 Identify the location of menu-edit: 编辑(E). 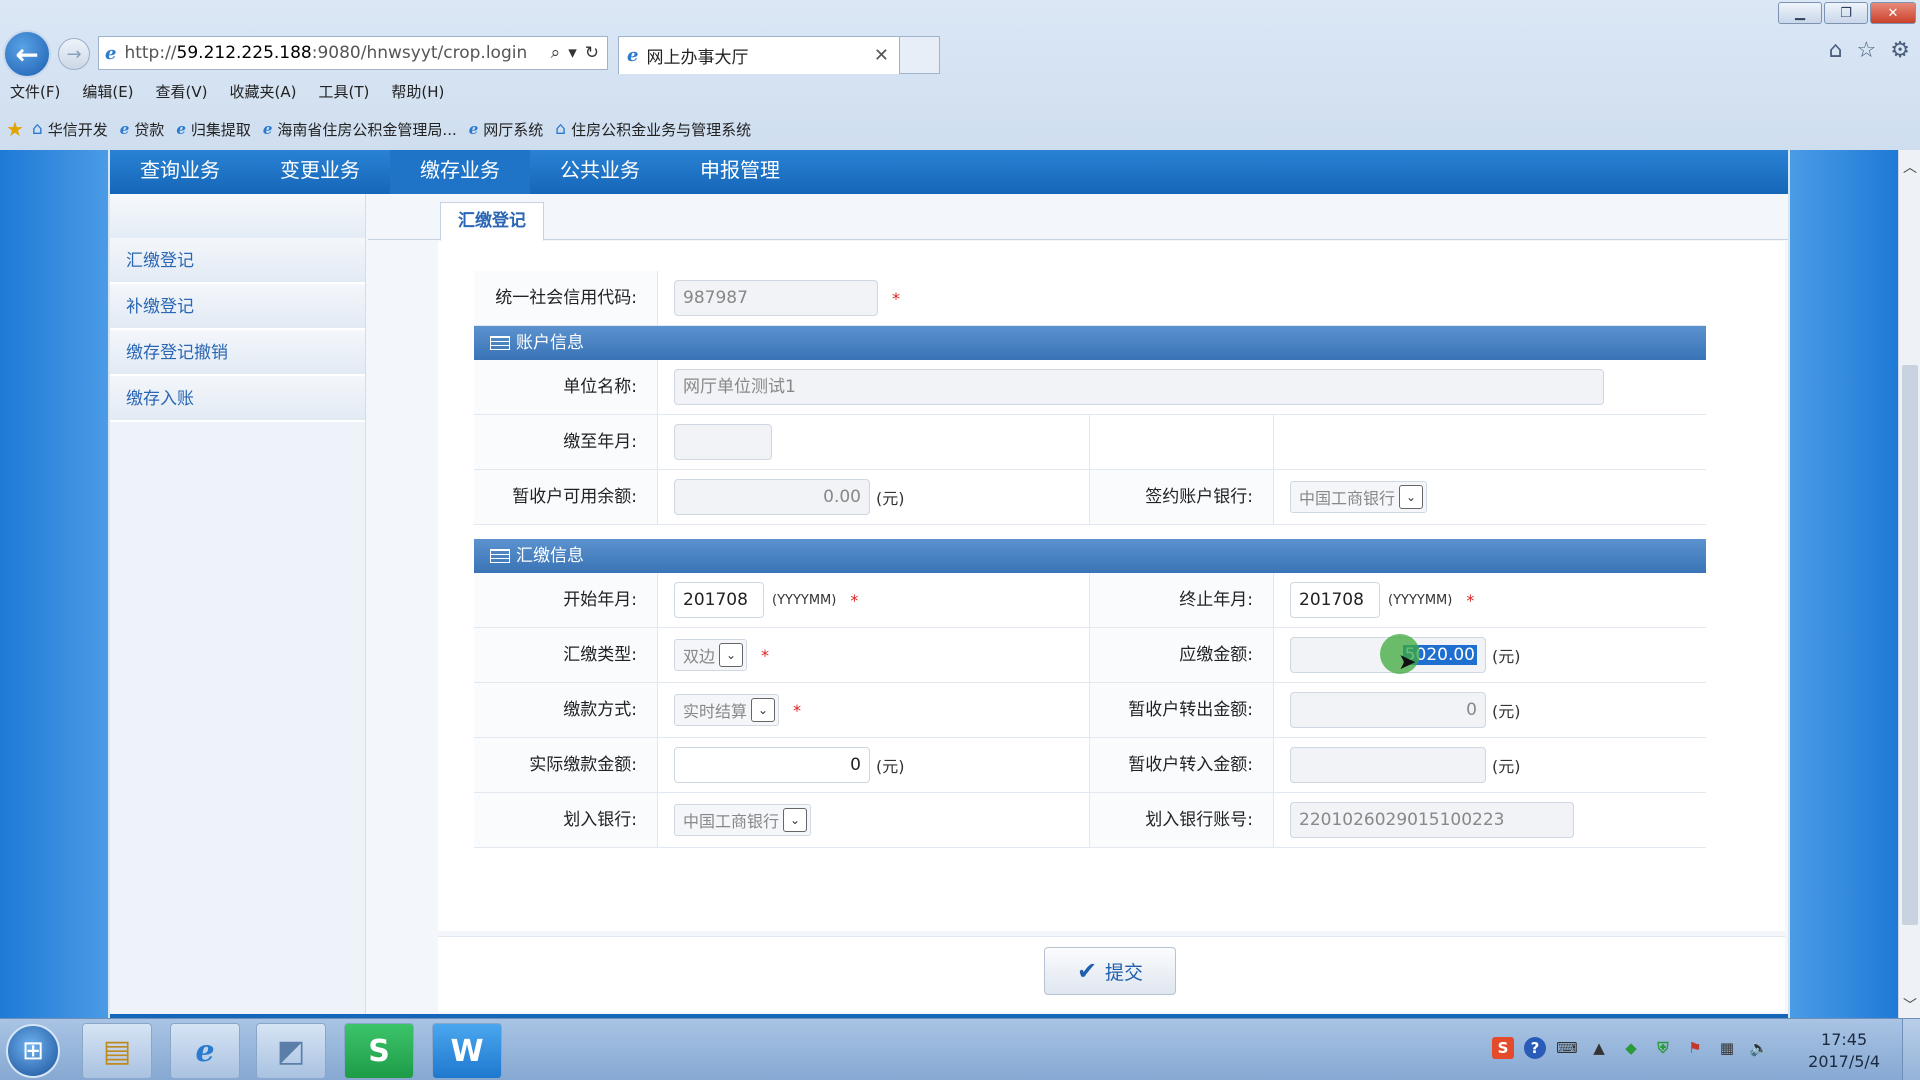
(107, 91).